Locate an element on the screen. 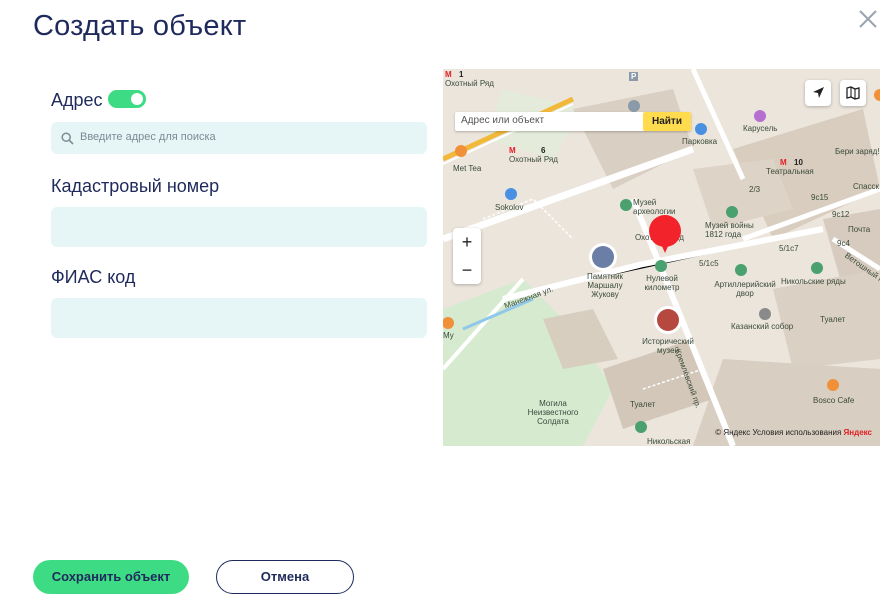 The height and width of the screenshot is (604, 894). address-search-placeholder: Введите адрес для поиска is located at coordinates (148, 137).